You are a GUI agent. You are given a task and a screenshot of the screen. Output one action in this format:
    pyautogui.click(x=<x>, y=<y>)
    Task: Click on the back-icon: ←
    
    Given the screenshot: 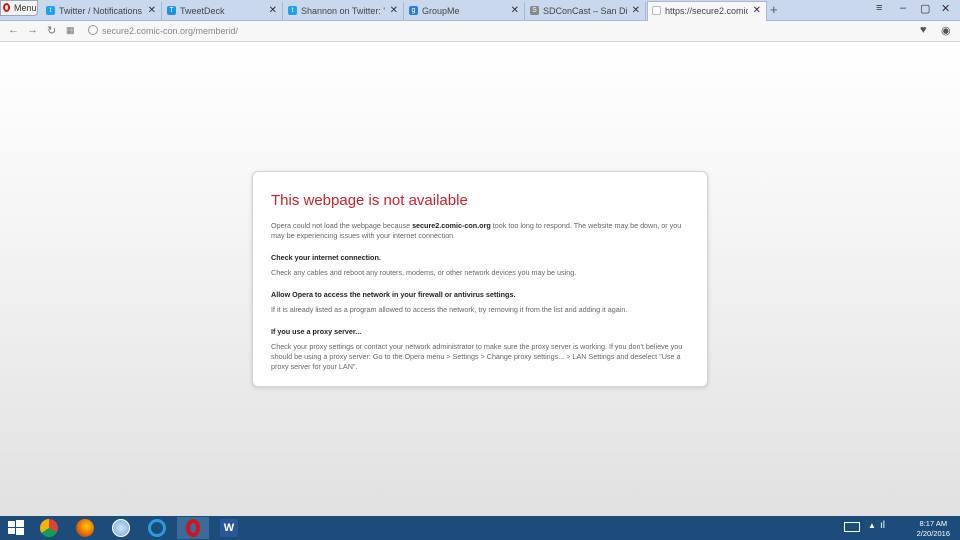 What is the action you would take?
    pyautogui.click(x=13, y=30)
    